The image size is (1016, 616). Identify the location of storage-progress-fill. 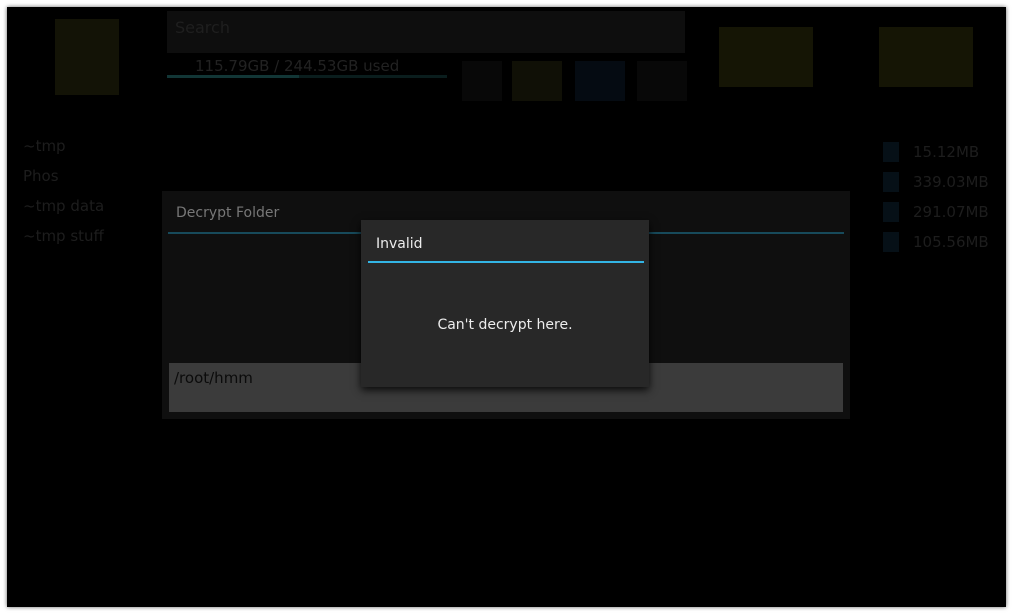
(233, 76).